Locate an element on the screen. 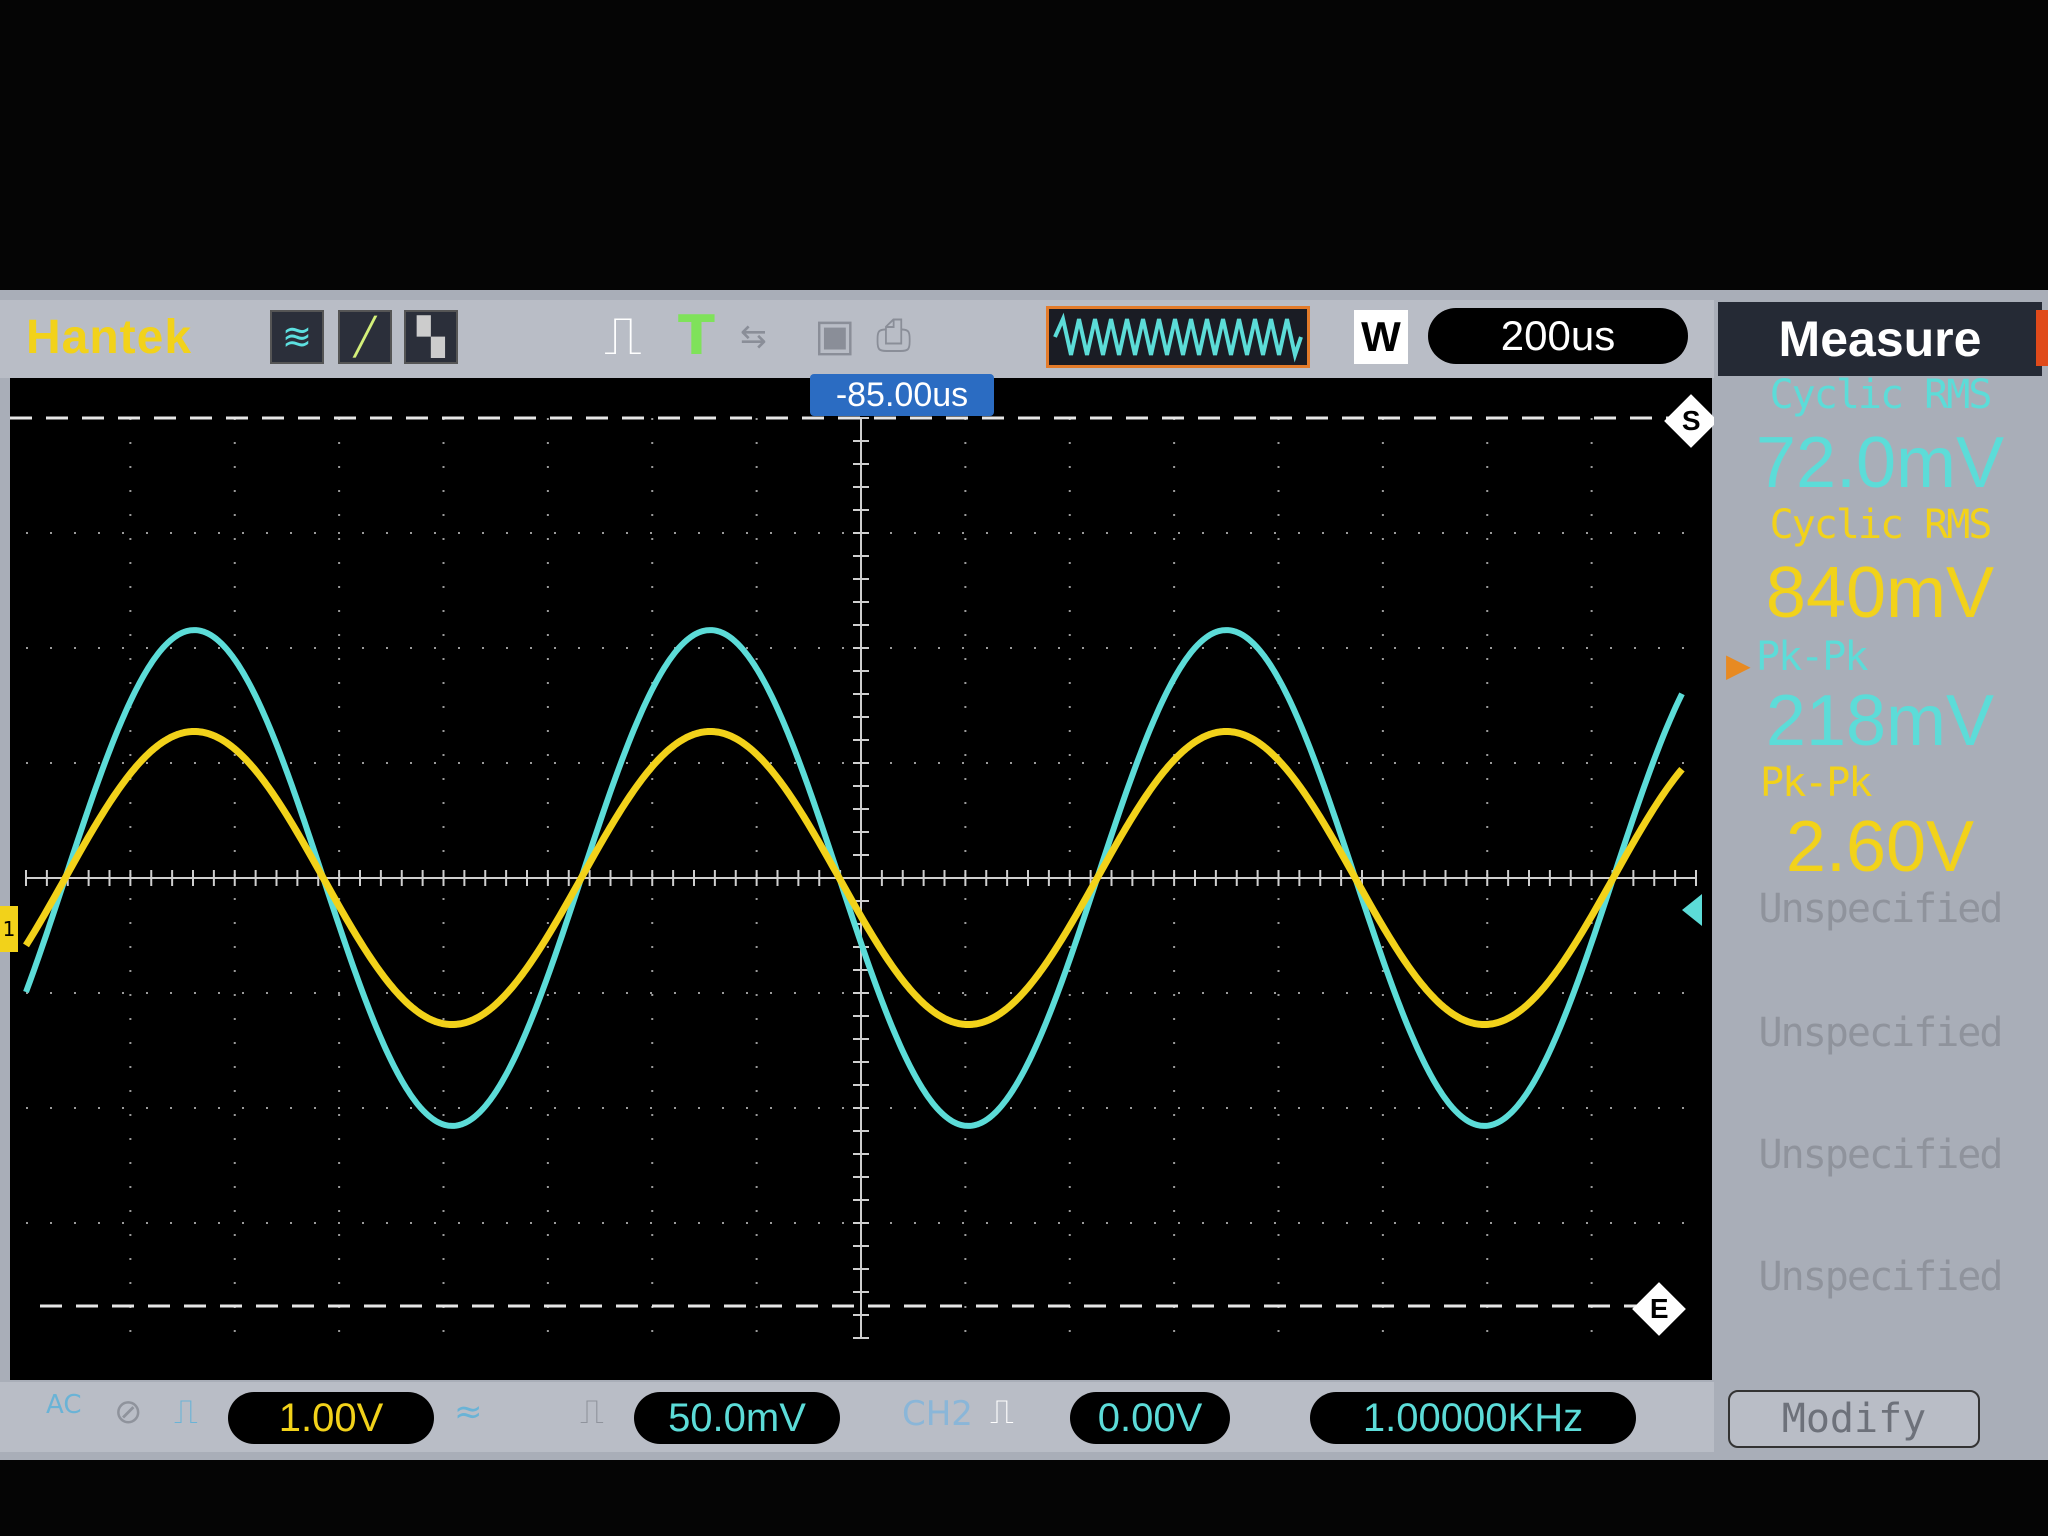 This screenshot has height=1536, width=2048. ch2-probe-icon: ⎍ is located at coordinates (592, 1412).